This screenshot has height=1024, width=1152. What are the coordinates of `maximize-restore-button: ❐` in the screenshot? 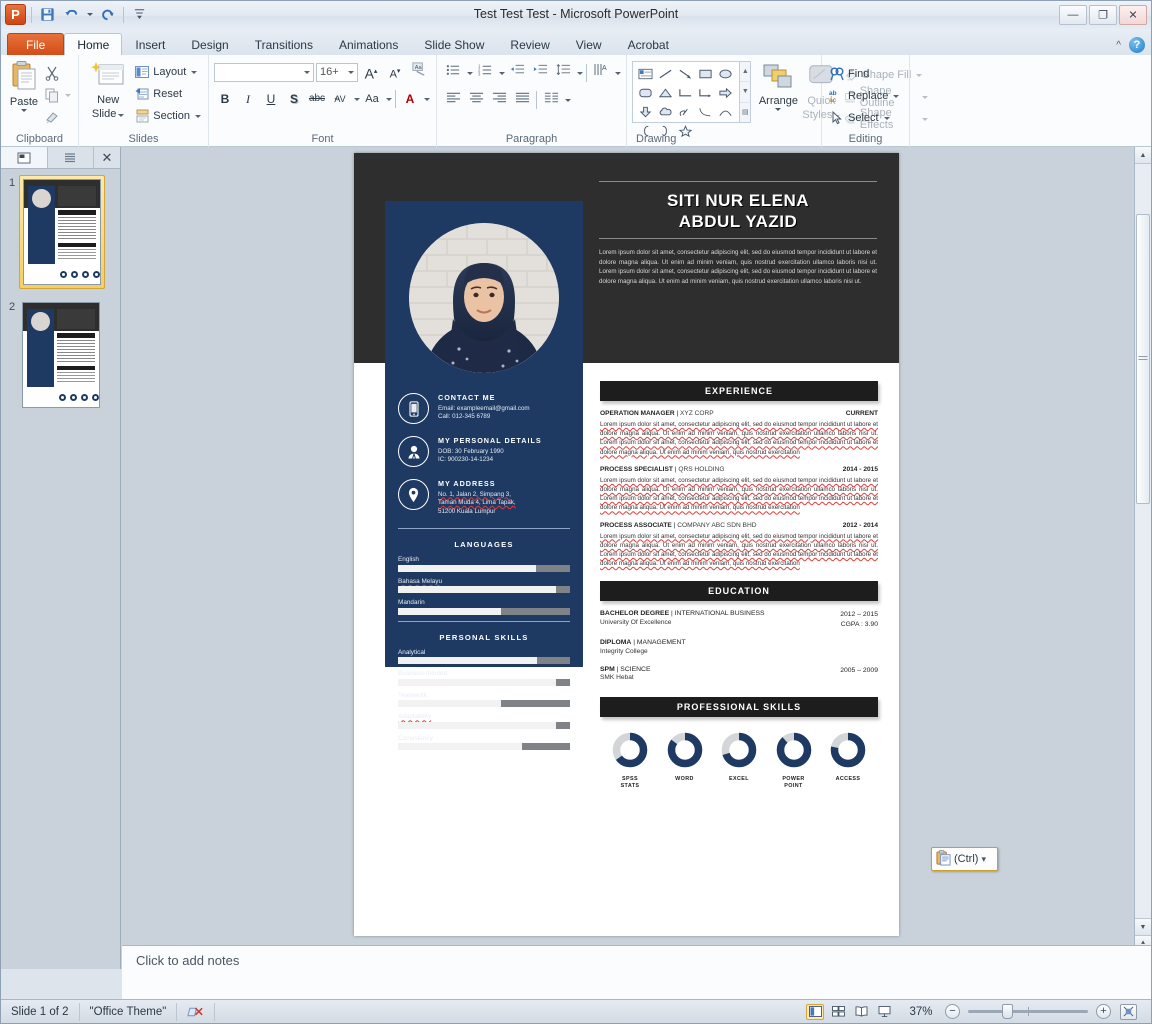 It's located at (1103, 15).